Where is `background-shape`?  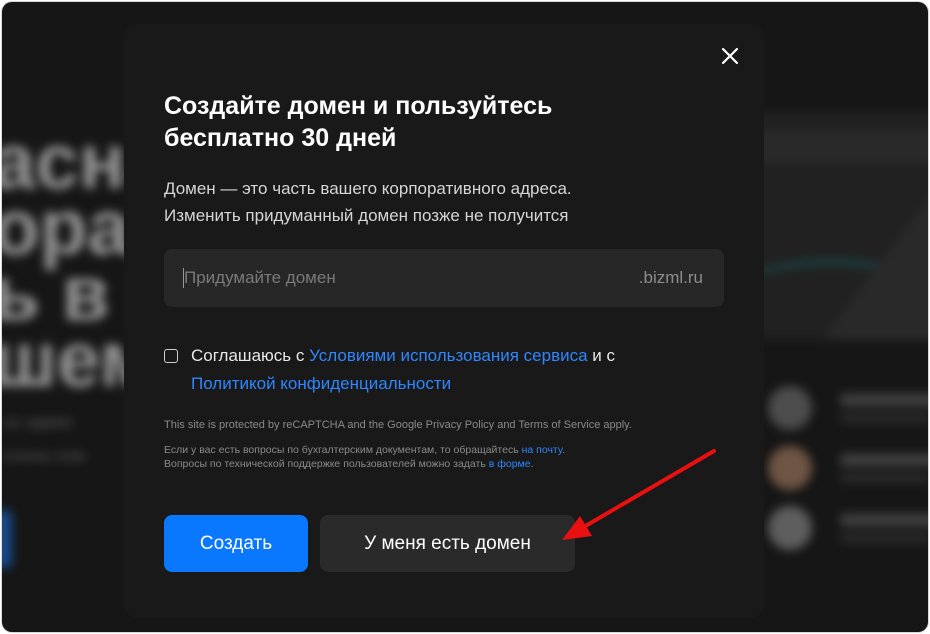 background-shape is located at coordinates (875, 260).